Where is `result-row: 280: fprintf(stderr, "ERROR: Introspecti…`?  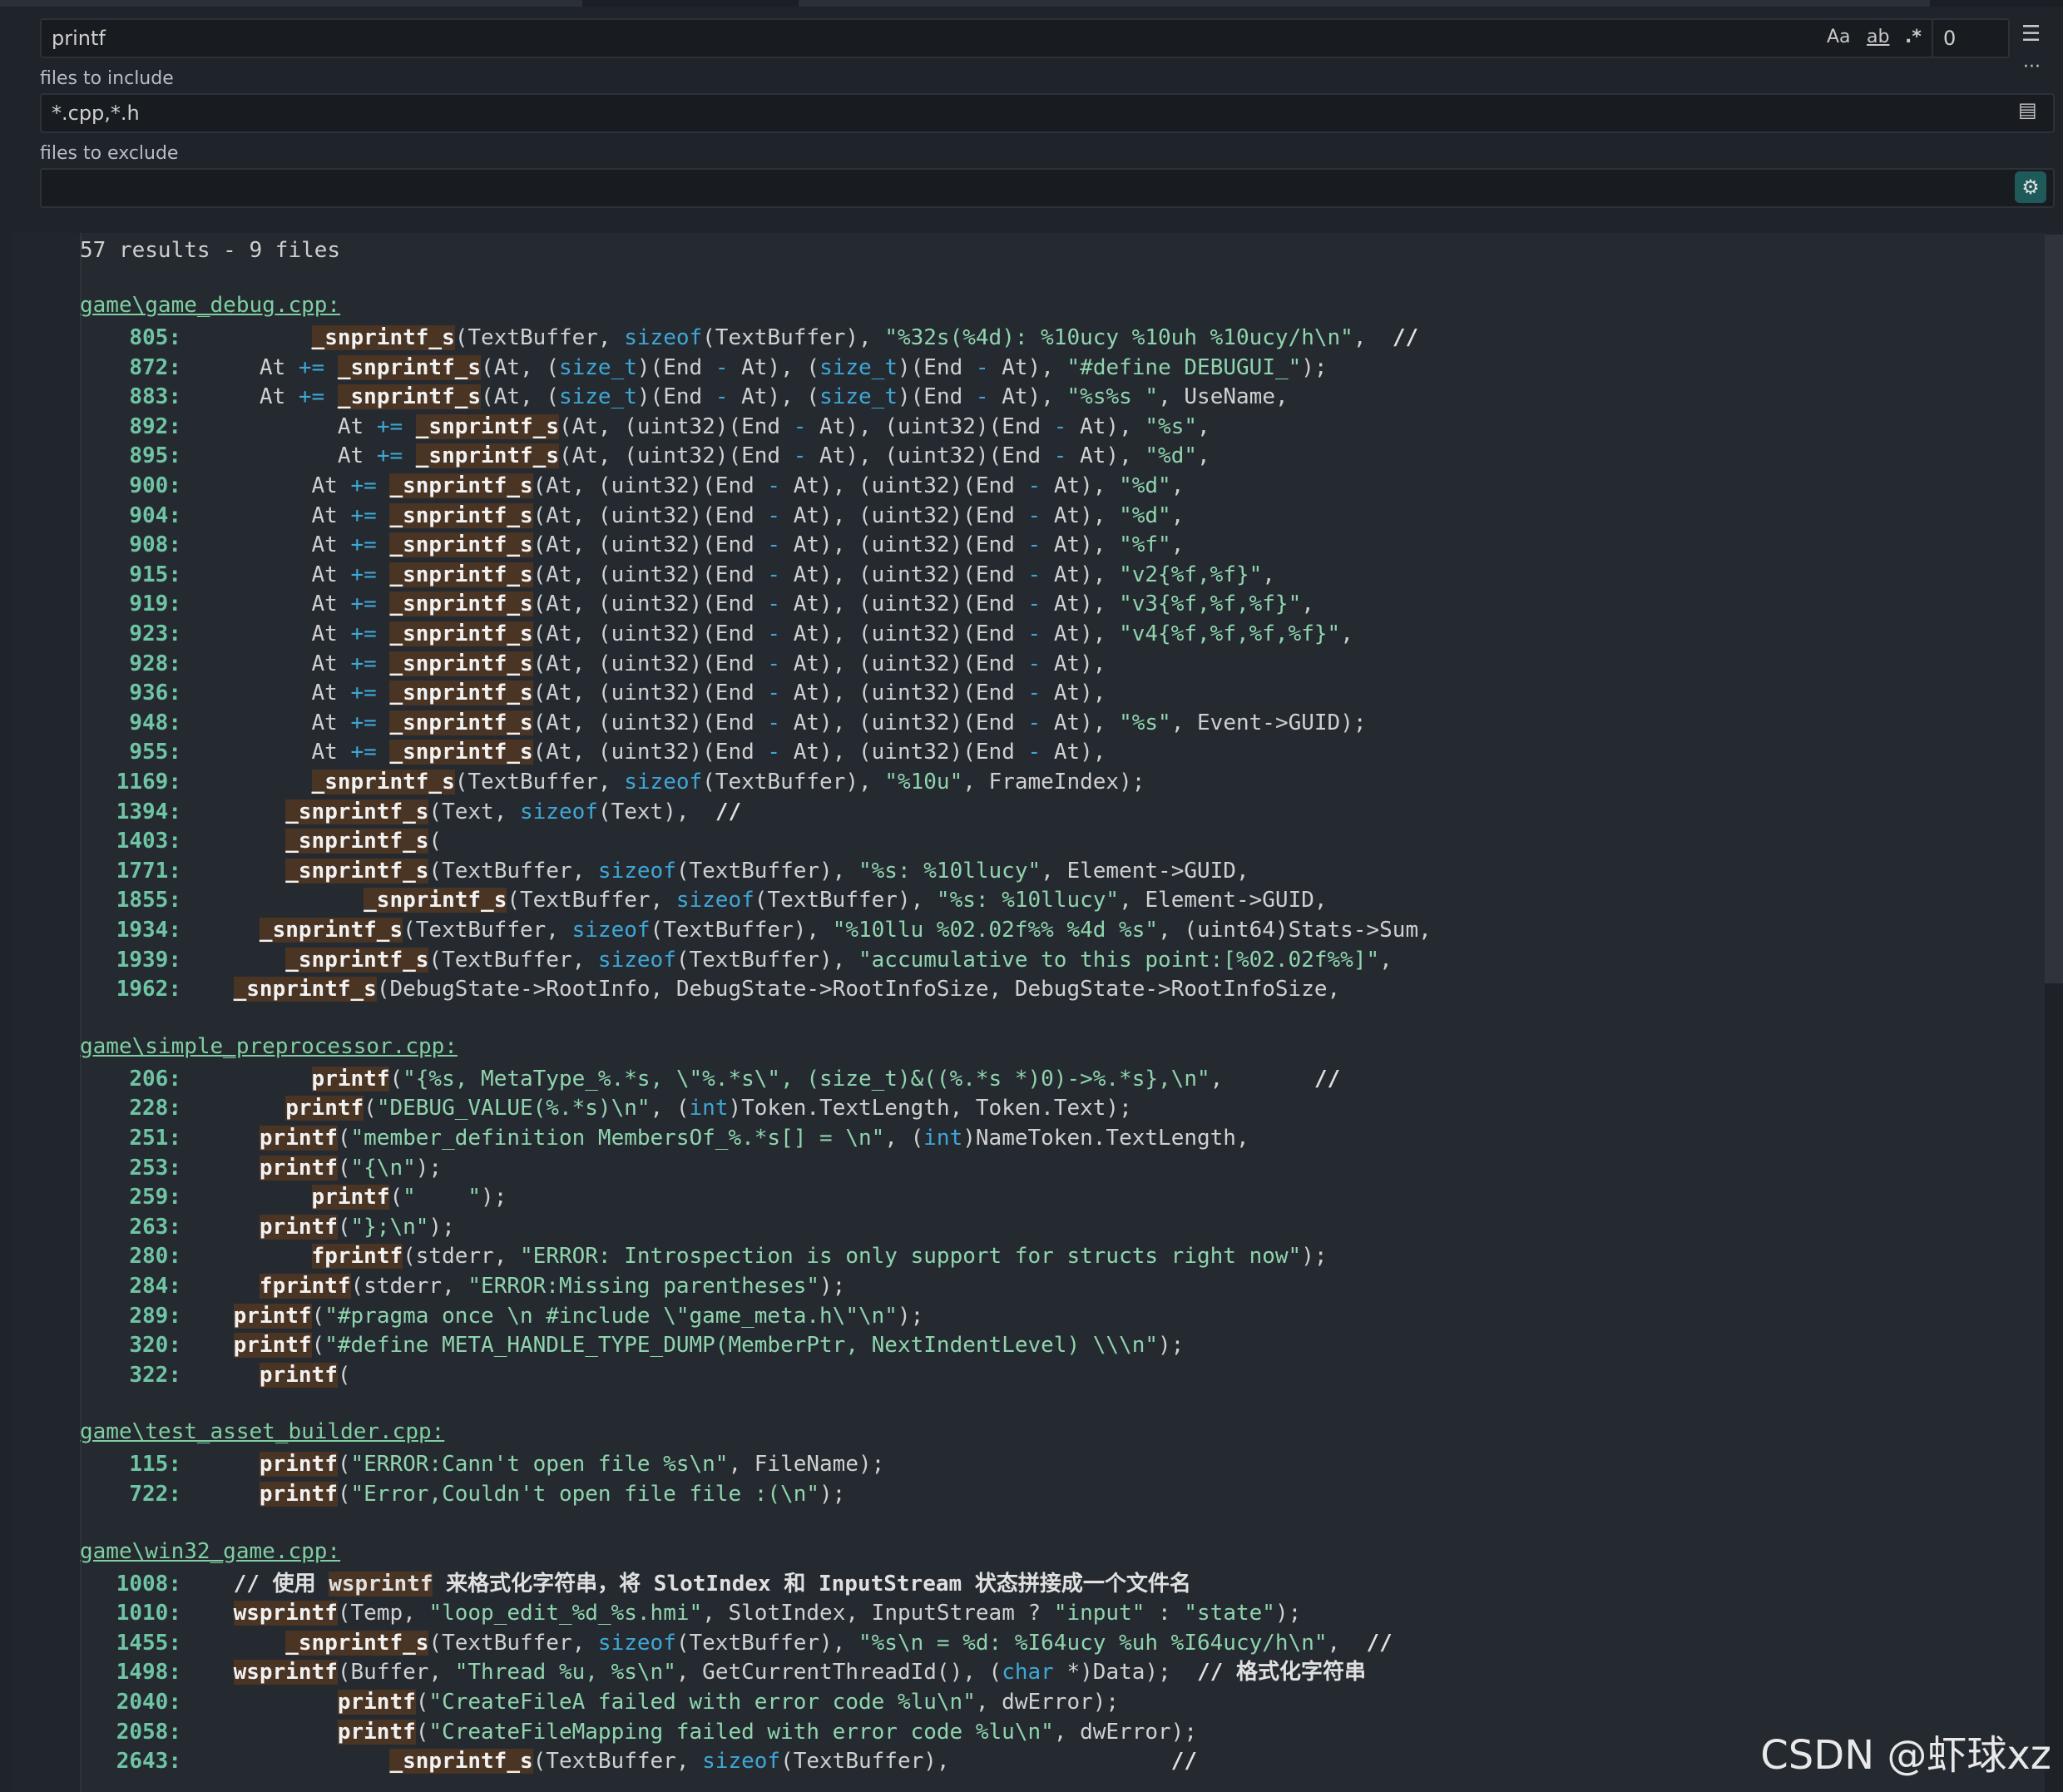 result-row: 280: fprintf(stderr, "ERROR: Introspecti… is located at coordinates (704, 1256).